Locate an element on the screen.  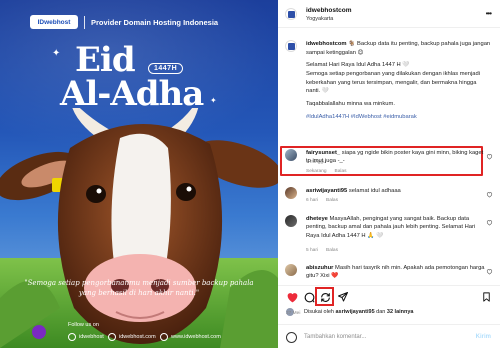
comment-icon is located at coordinates (309, 297).